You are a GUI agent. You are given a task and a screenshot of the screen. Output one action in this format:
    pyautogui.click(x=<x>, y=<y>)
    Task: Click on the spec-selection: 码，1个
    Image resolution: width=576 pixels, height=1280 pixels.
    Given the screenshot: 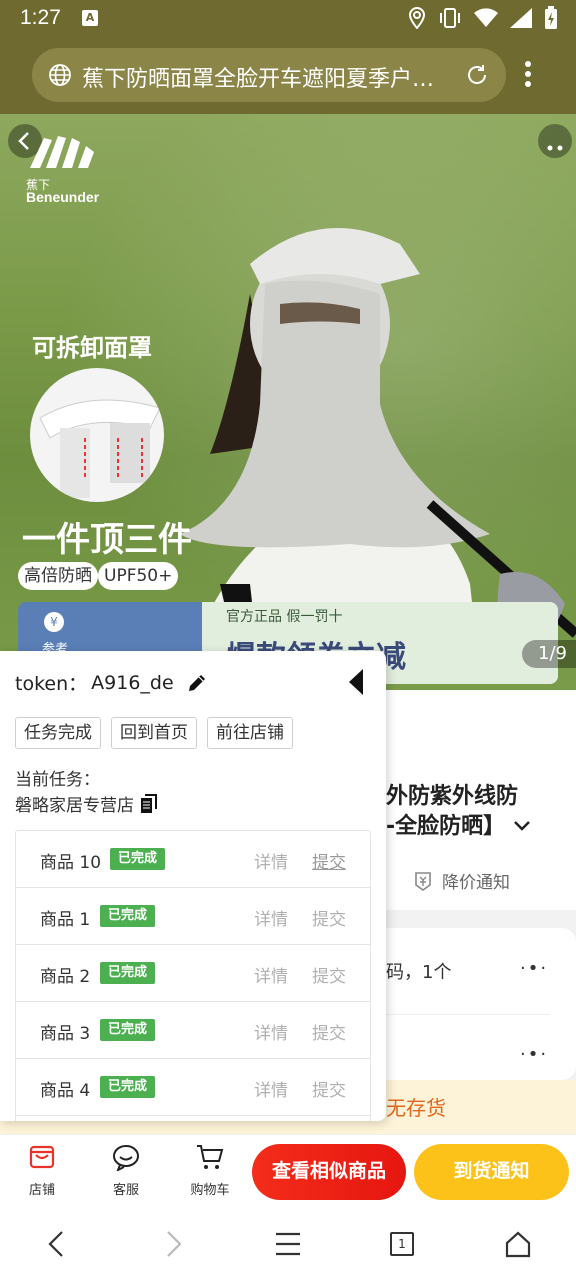 What is the action you would take?
    pyautogui.click(x=418, y=971)
    